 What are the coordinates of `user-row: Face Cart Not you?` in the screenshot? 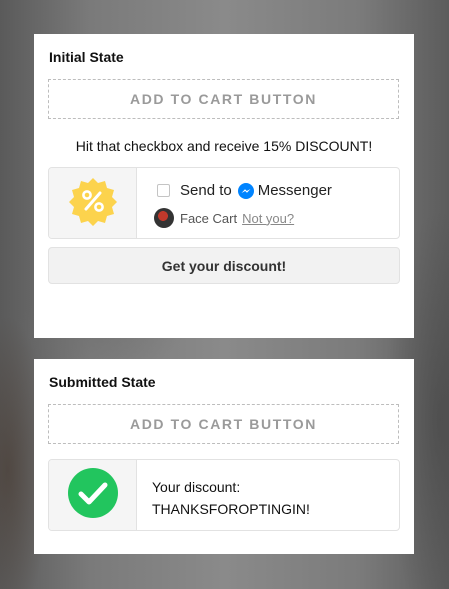 It's located at (224, 218).